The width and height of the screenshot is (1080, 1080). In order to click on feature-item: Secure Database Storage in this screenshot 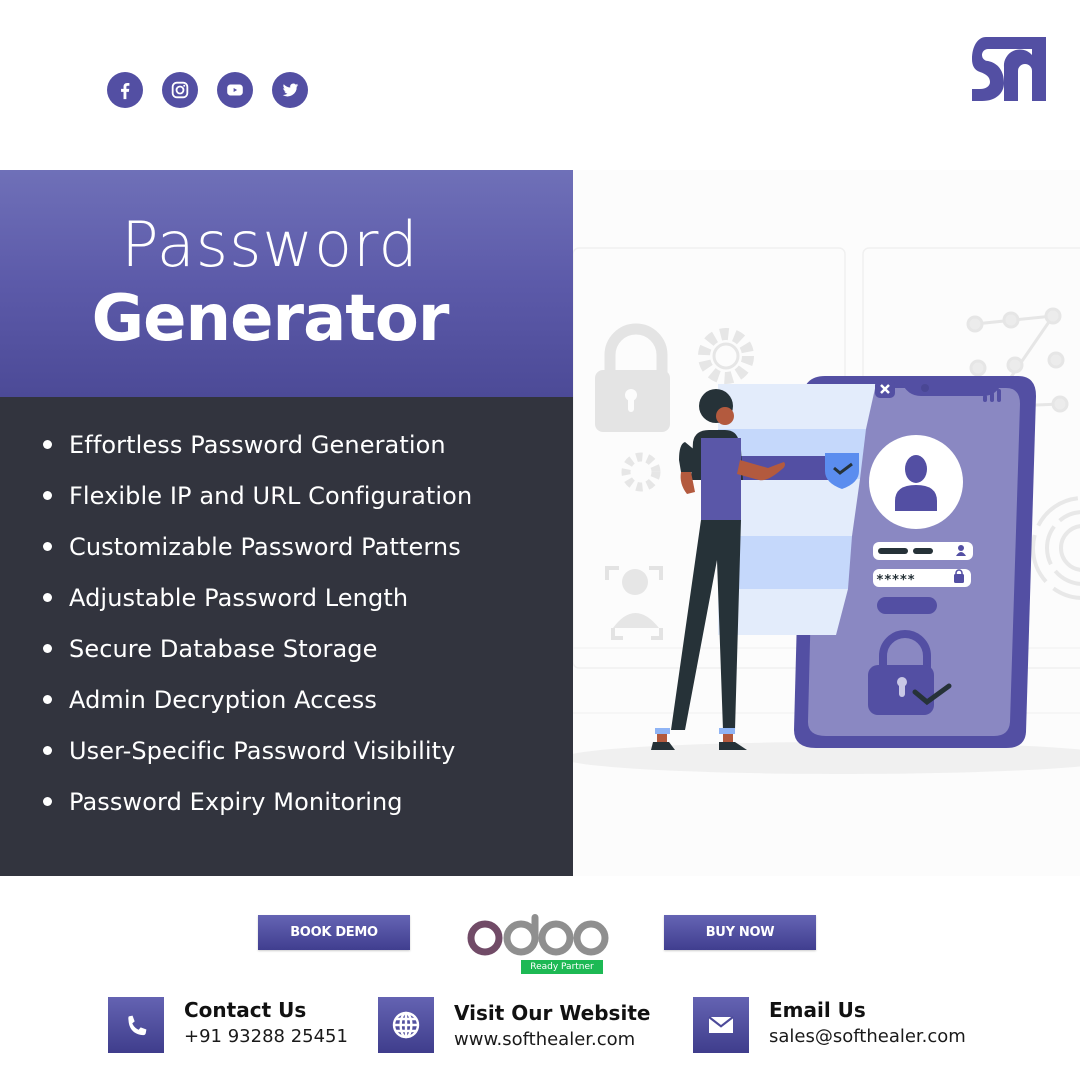, I will do `click(257, 648)`.